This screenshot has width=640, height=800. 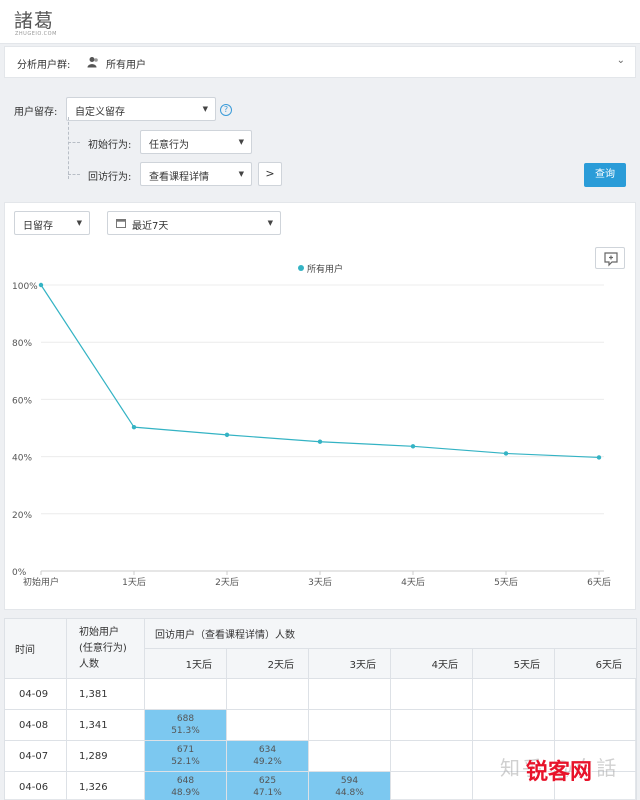 What do you see at coordinates (320, 62) in the screenshot?
I see `user-segment-selector: 分析用户群: 所有用户 ⌄` at bounding box center [320, 62].